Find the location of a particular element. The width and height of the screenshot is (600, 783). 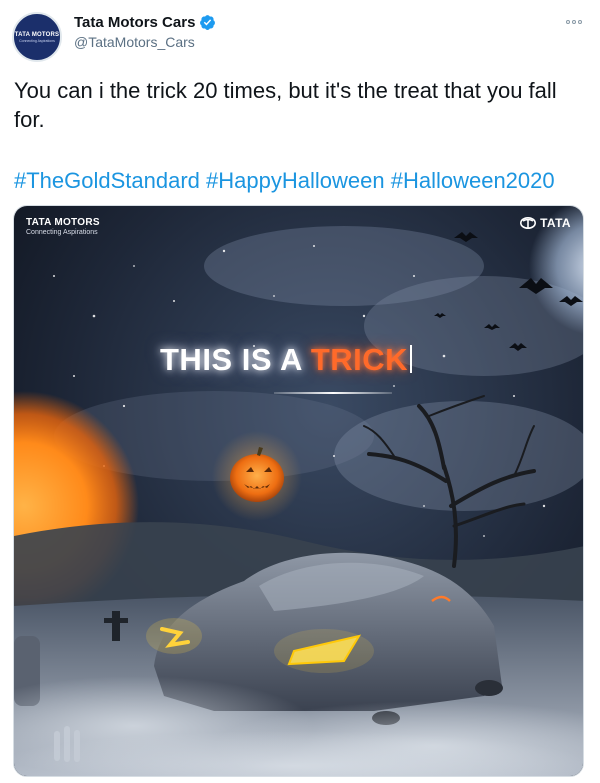

avatar-brand-text: TATA MOTORS is located at coordinates (37, 34).